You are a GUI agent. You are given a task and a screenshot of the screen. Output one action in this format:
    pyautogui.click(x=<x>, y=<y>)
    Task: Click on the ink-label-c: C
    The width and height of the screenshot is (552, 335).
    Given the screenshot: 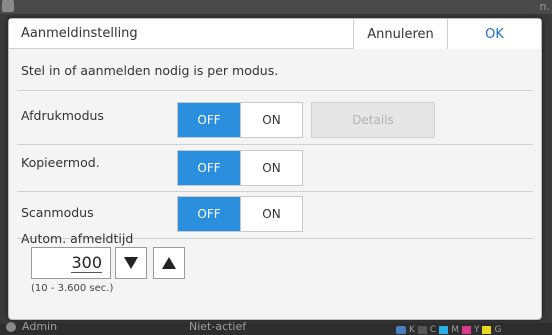 What is the action you would take?
    pyautogui.click(x=433, y=330)
    